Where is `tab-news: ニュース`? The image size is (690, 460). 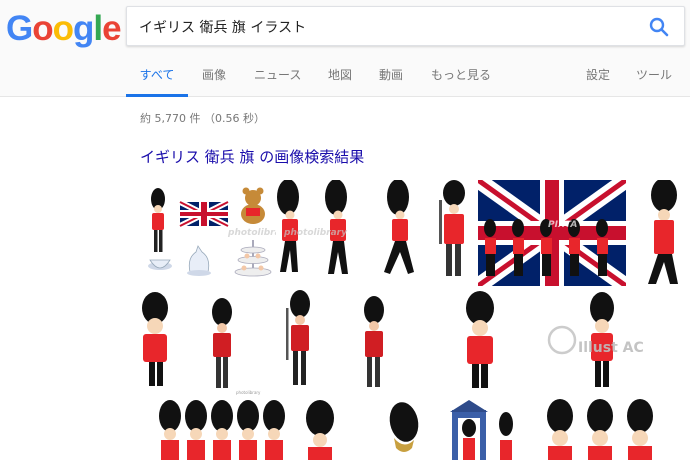 tab-news: ニュース is located at coordinates (277, 81).